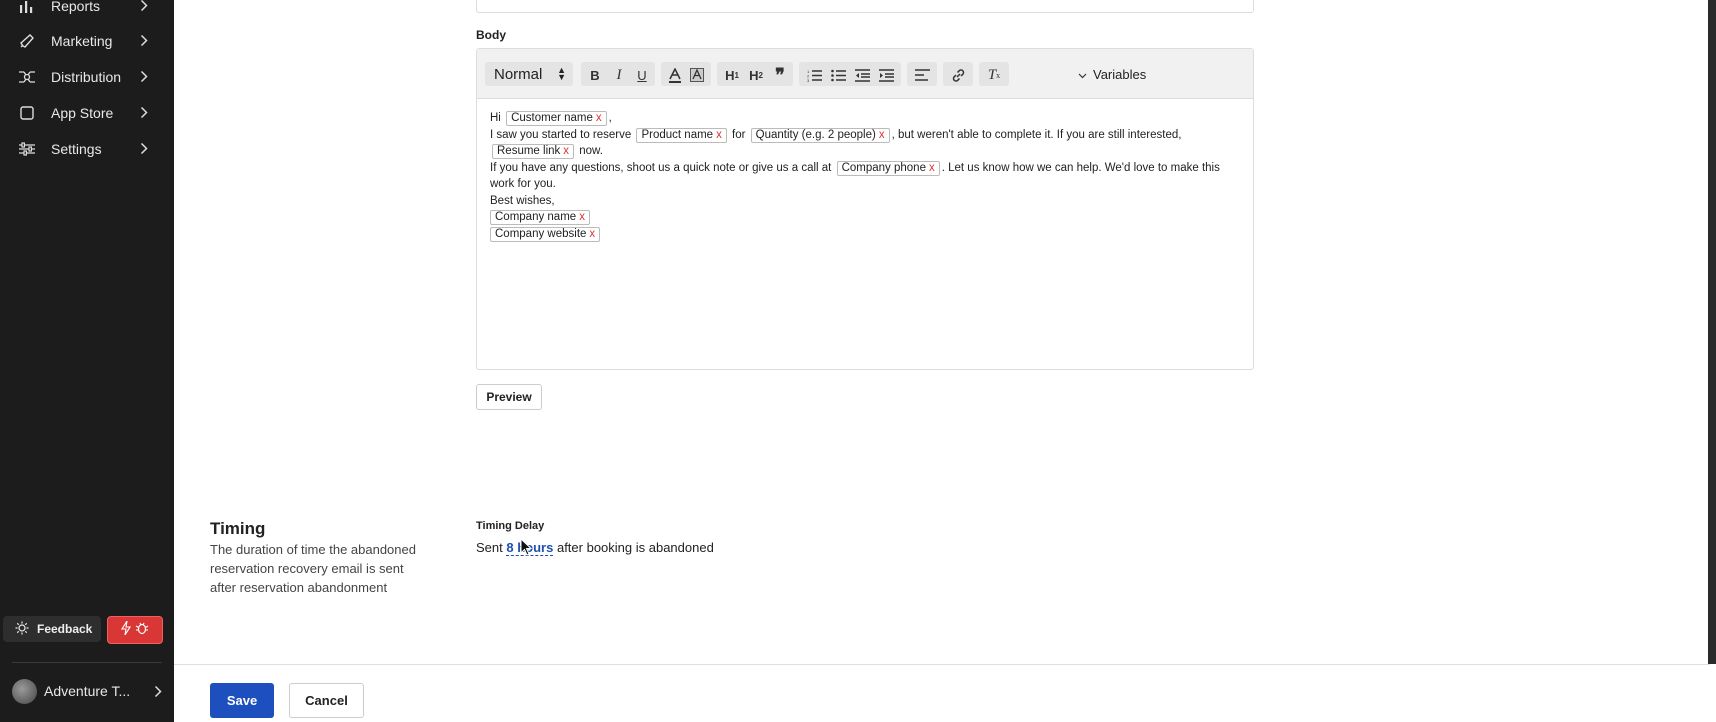 Image resolution: width=1716 pixels, height=722 pixels. What do you see at coordinates (326, 700) in the screenshot?
I see `cancel-button: Cancel` at bounding box center [326, 700].